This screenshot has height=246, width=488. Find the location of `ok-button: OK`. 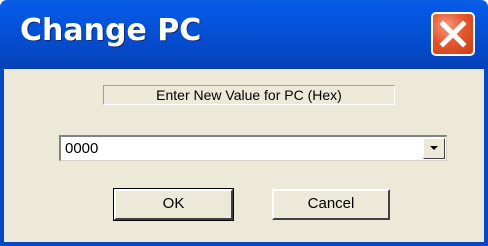

ok-button: OK is located at coordinates (173, 204).